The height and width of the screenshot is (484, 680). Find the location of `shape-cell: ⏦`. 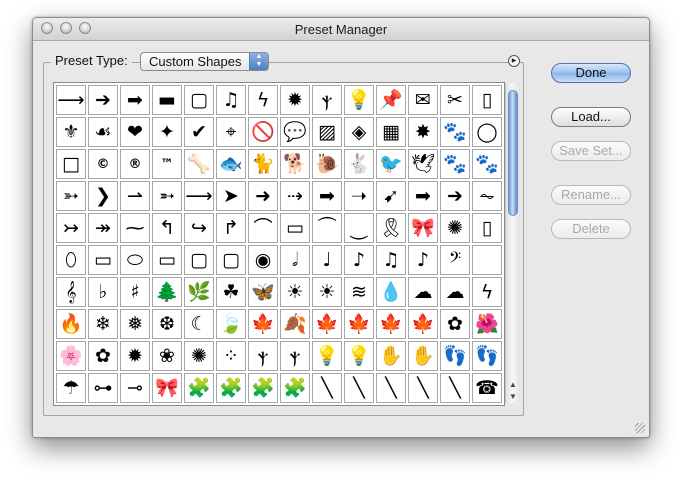

shape-cell: ⏦ is located at coordinates (487, 196).